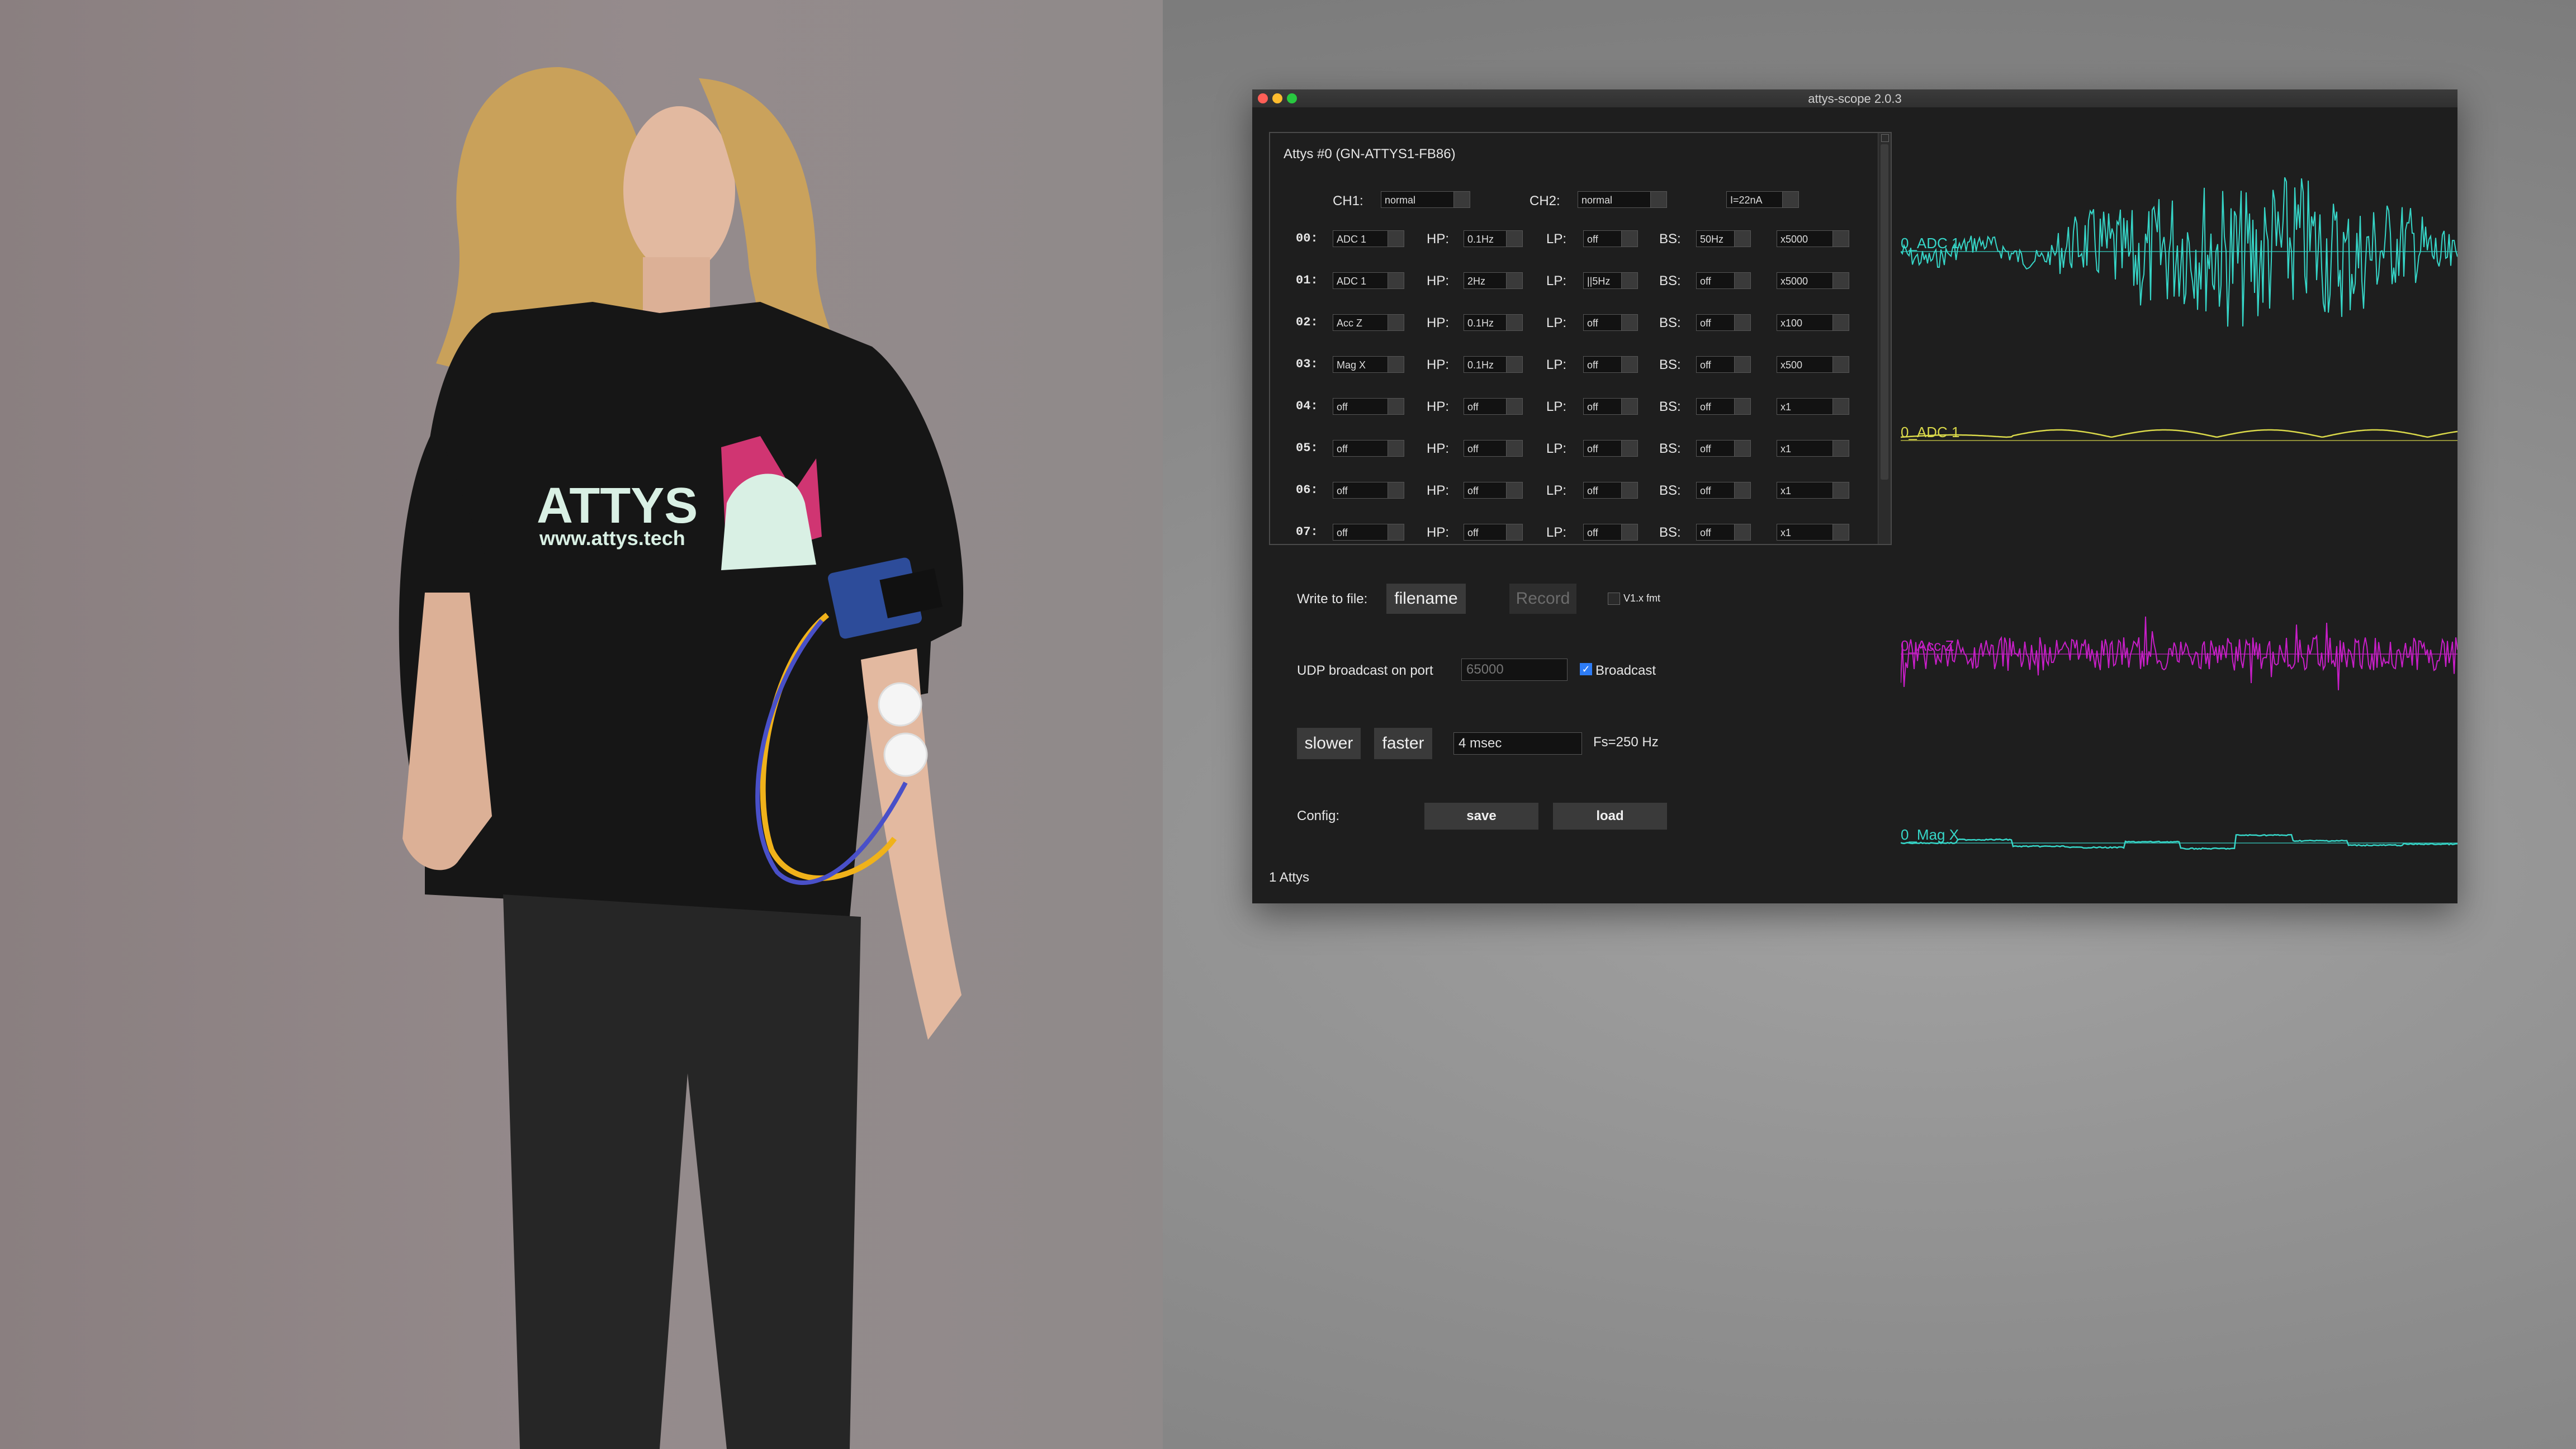  I want to click on broadcast-checkbox: ✓, so click(1586, 669).